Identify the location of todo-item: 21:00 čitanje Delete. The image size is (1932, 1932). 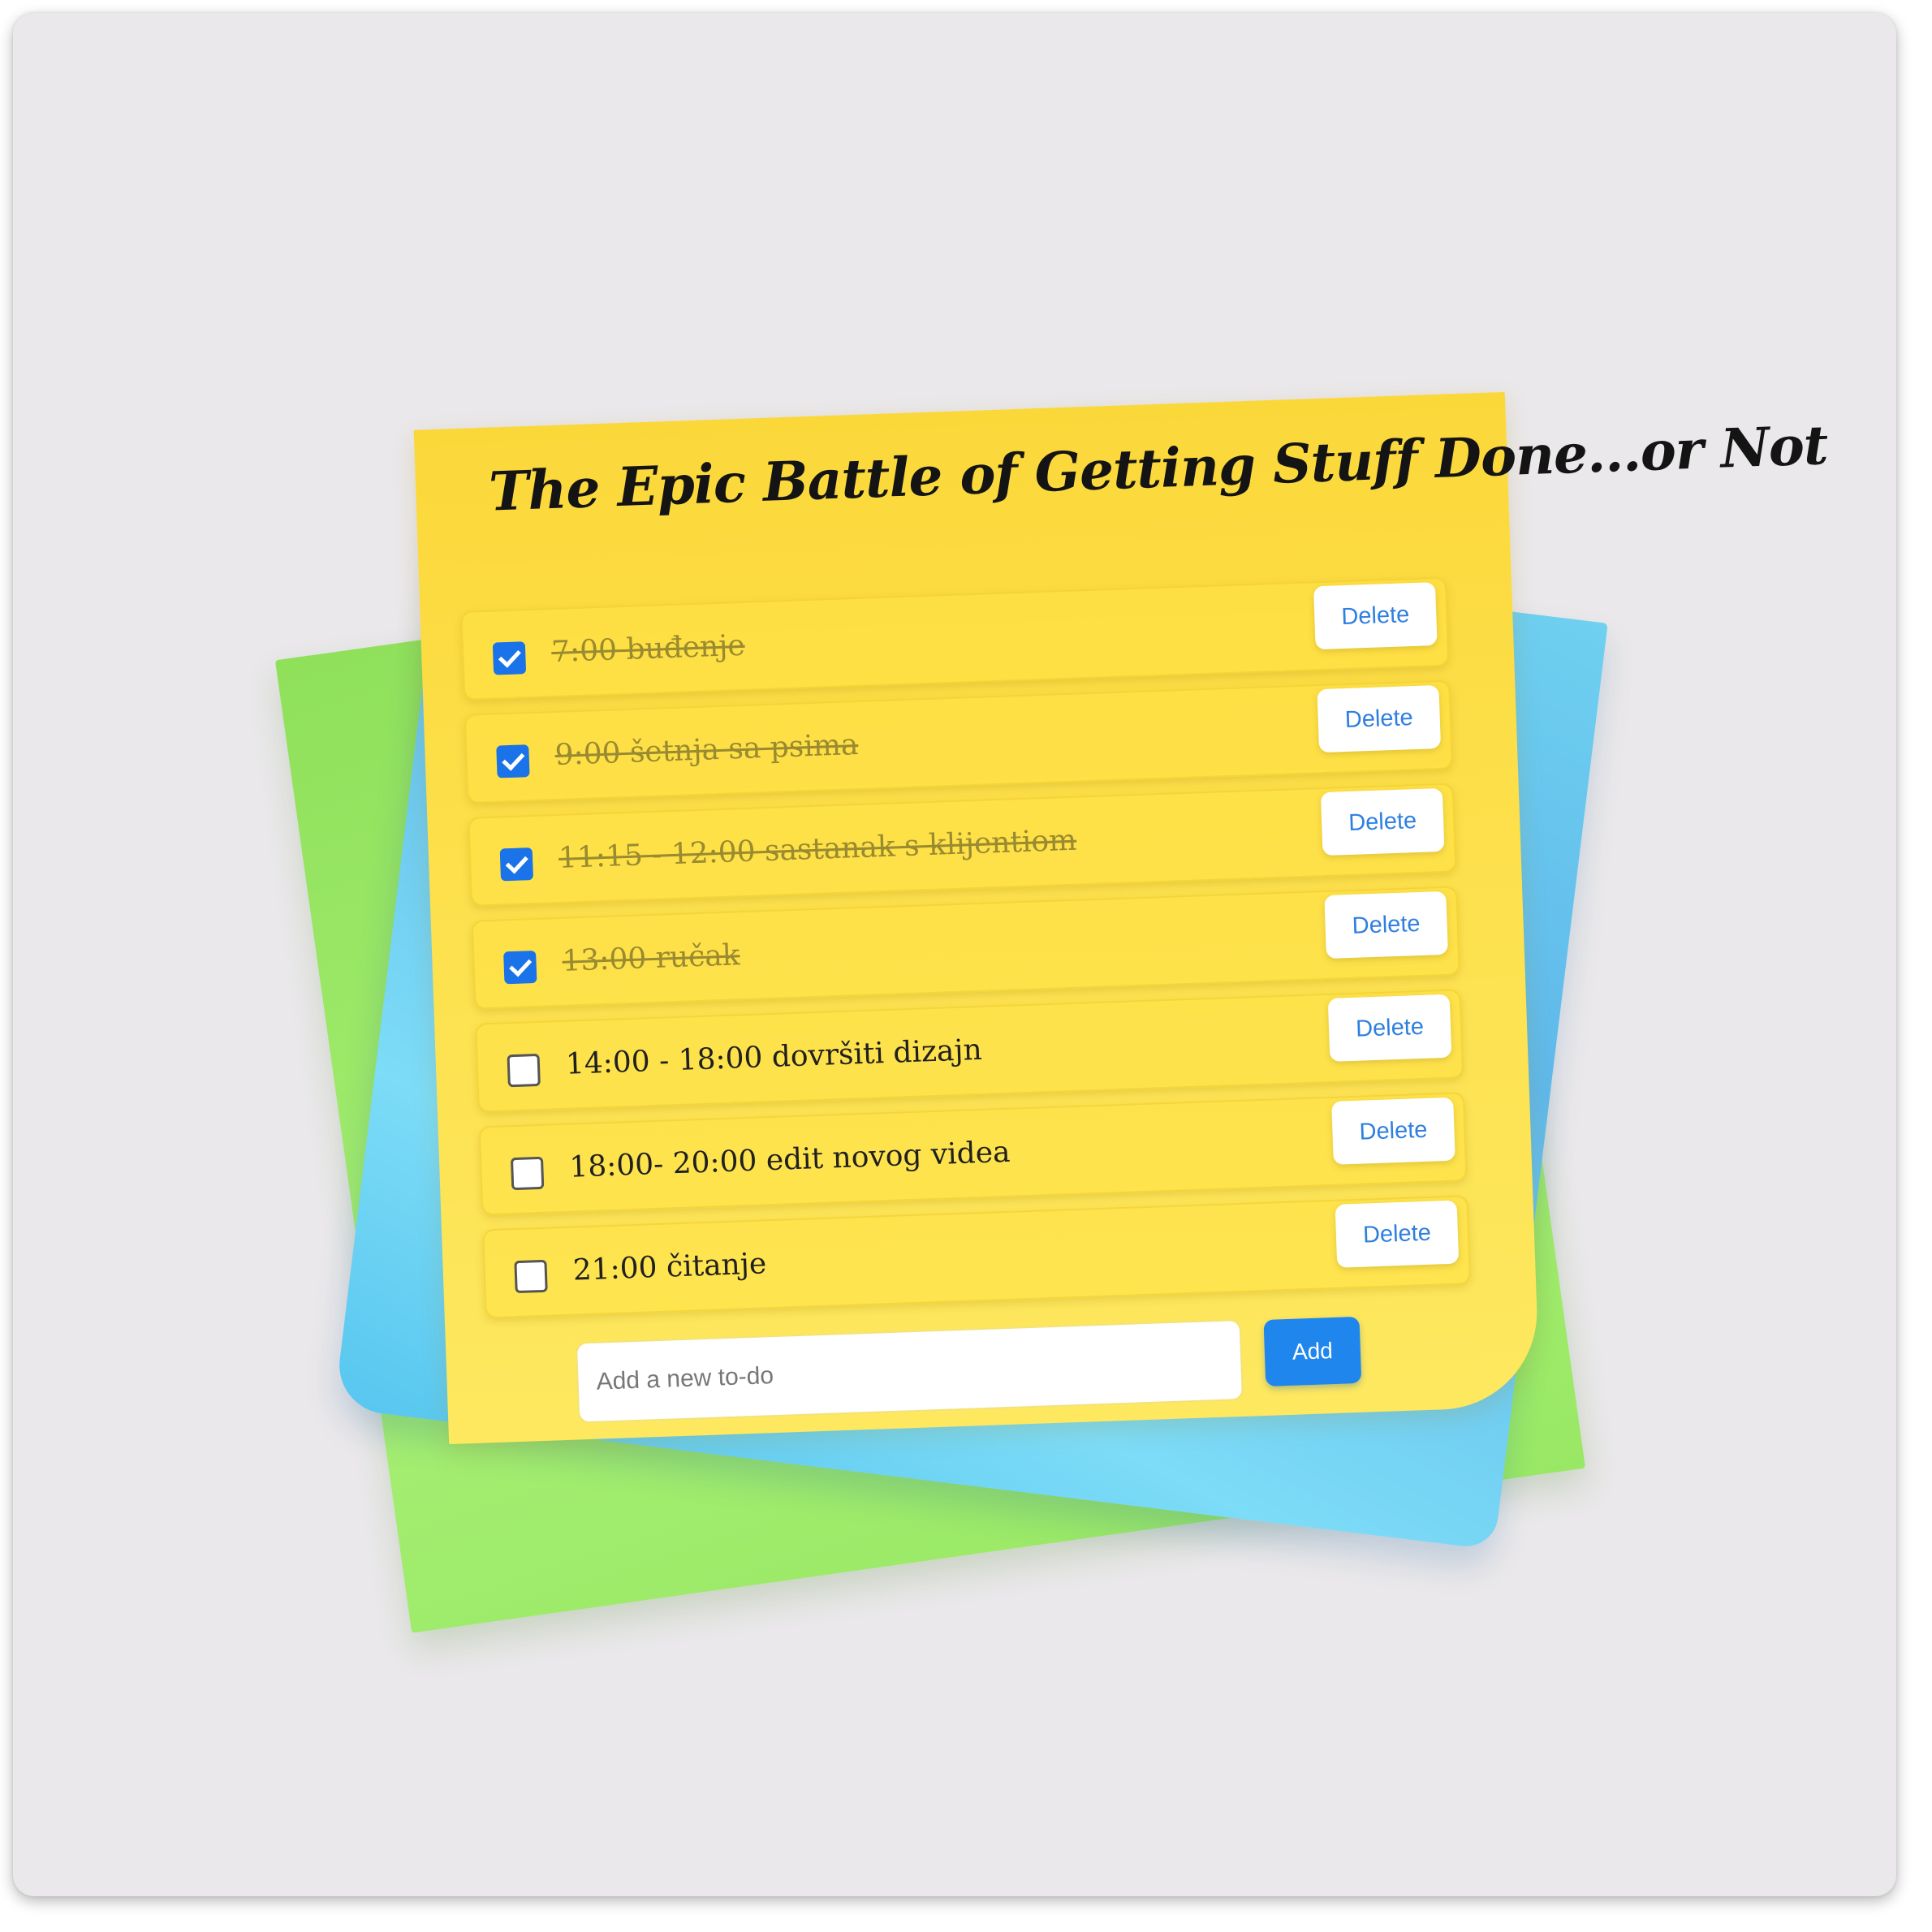
(977, 1257).